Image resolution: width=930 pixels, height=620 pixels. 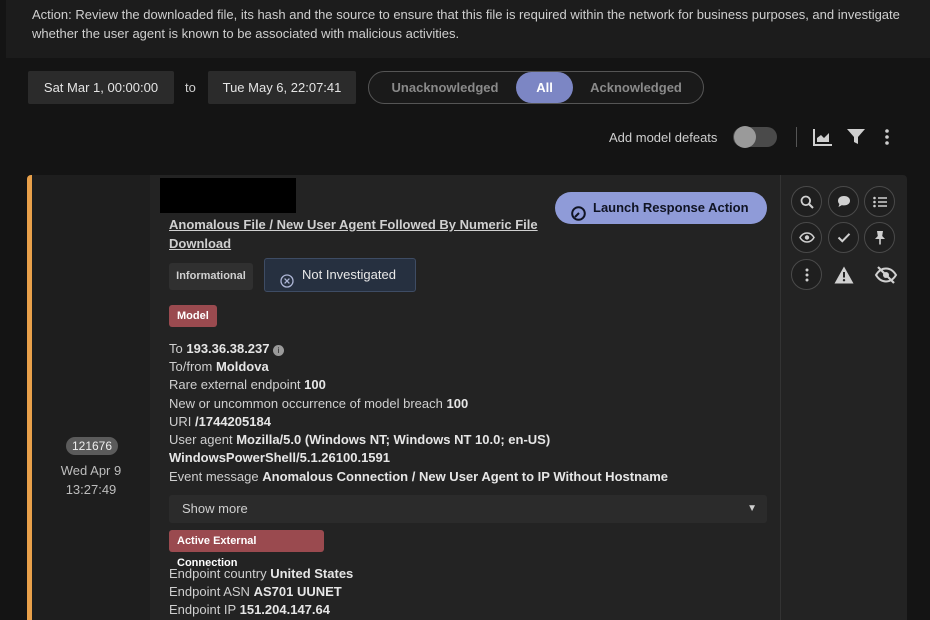 What do you see at coordinates (879, 201) in the screenshot?
I see `list-icon` at bounding box center [879, 201].